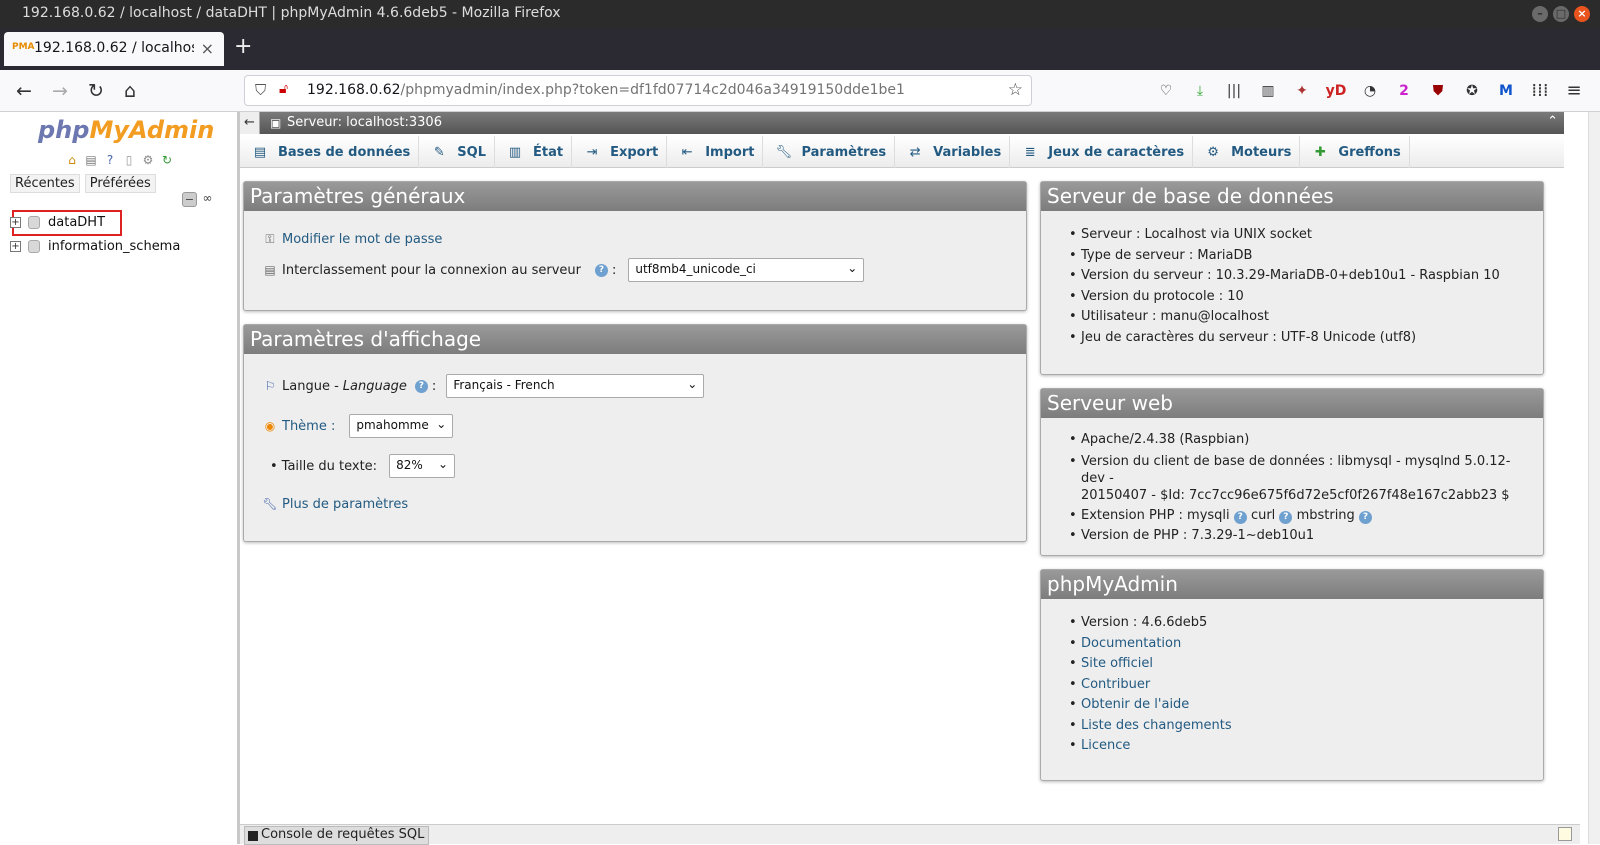 The image size is (1600, 845). I want to click on tab-plugins: ✚ Greffons, so click(1355, 152).